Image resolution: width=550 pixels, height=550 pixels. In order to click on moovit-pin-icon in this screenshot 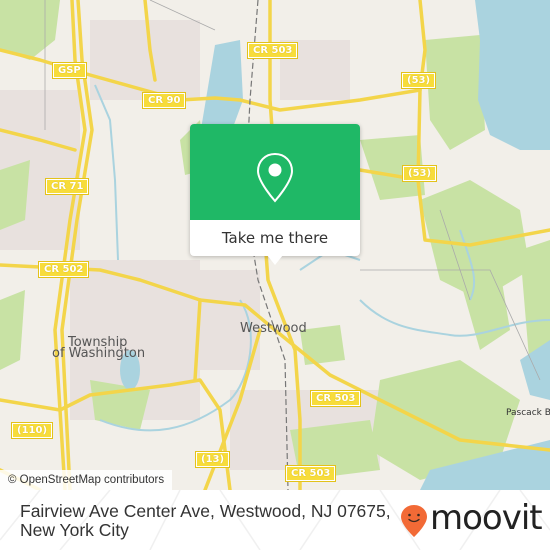, I will do `click(414, 521)`.